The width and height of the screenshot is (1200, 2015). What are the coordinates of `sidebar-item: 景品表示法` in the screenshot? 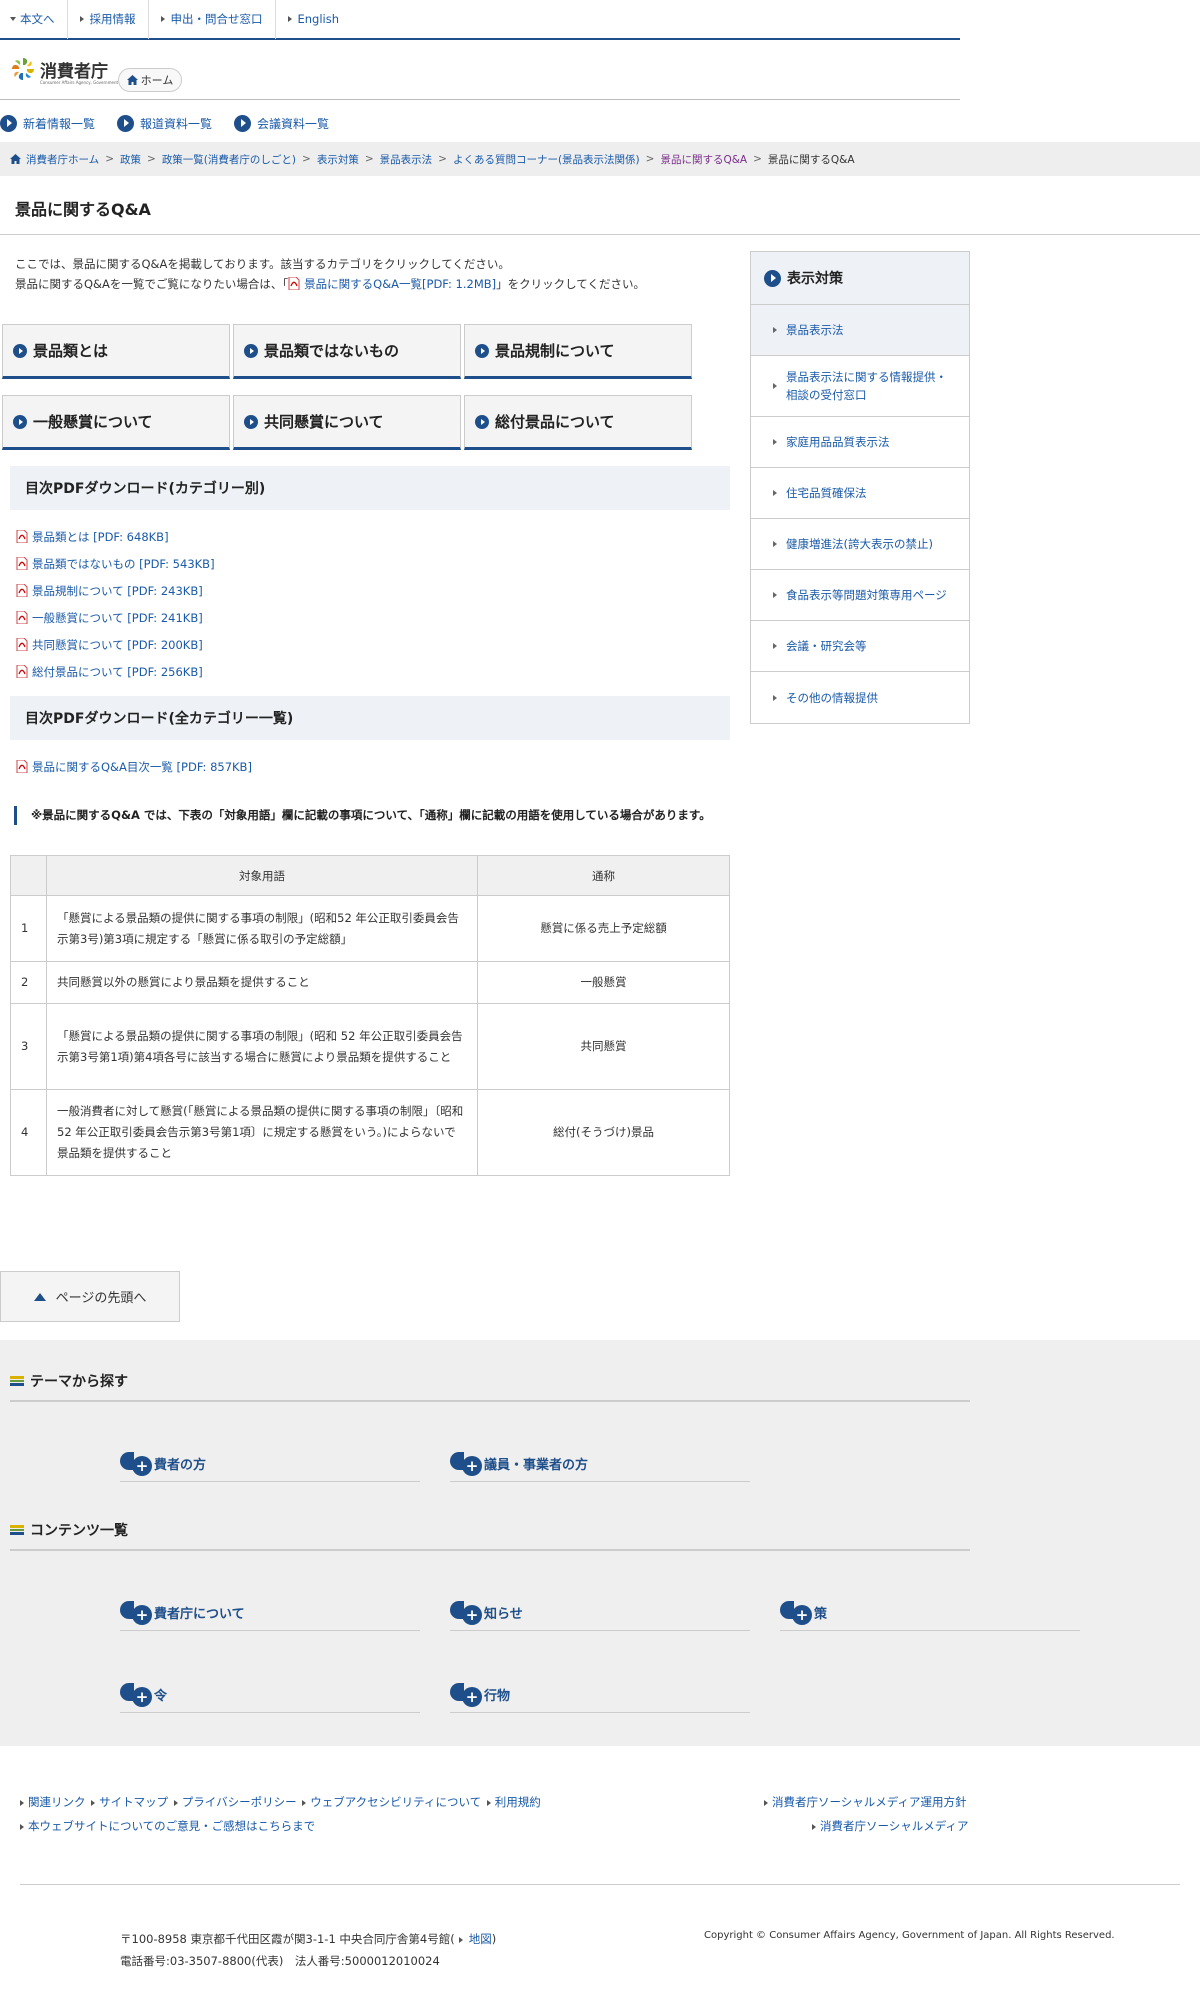 It's located at (860, 330).